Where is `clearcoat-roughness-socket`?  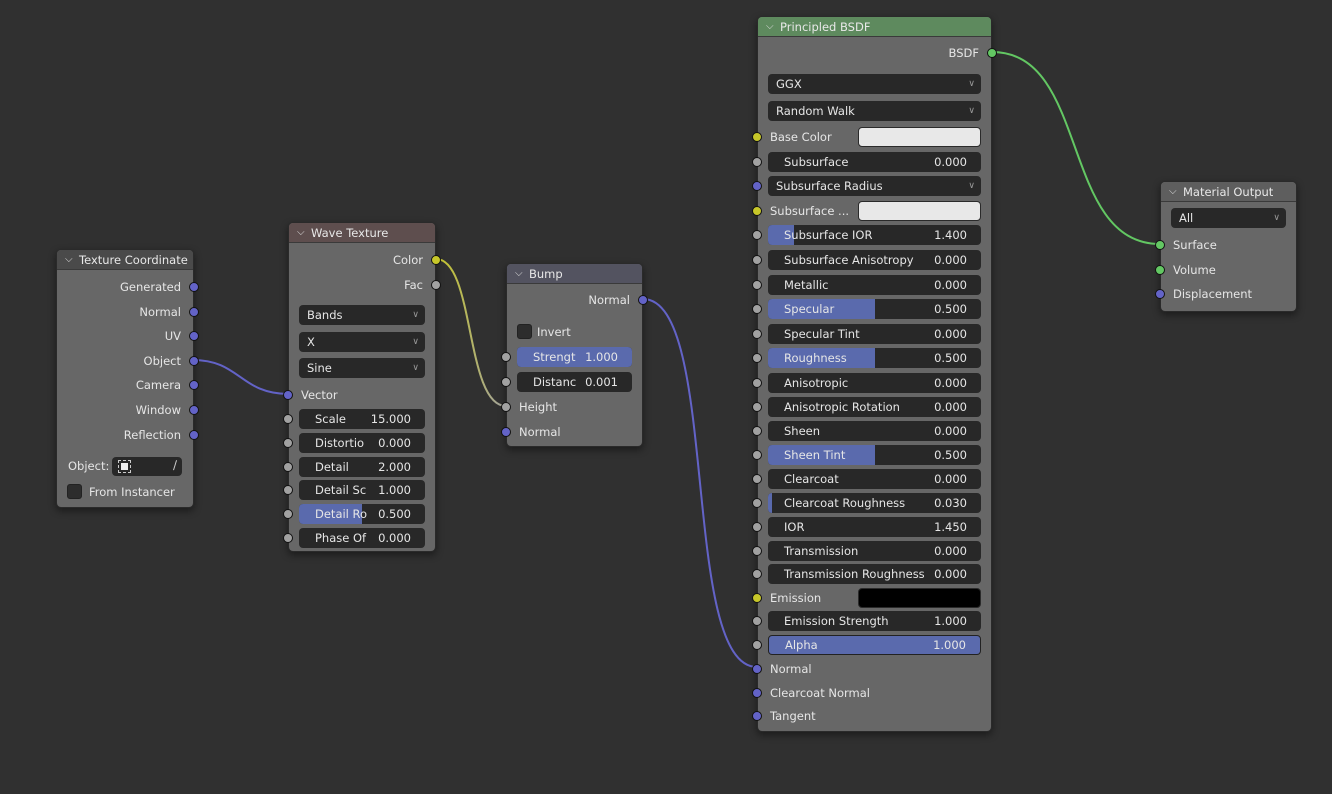 clearcoat-roughness-socket is located at coordinates (757, 503).